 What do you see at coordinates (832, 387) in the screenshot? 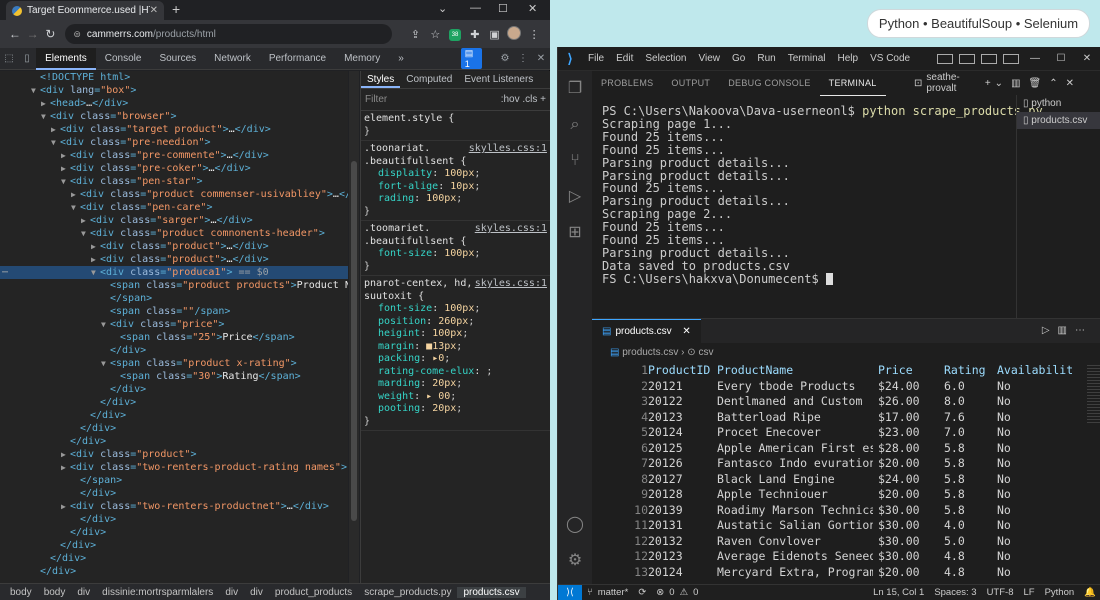
I see `csv-row: 2 20121 Every tbode Products $24.00 6.0 No` at bounding box center [832, 387].